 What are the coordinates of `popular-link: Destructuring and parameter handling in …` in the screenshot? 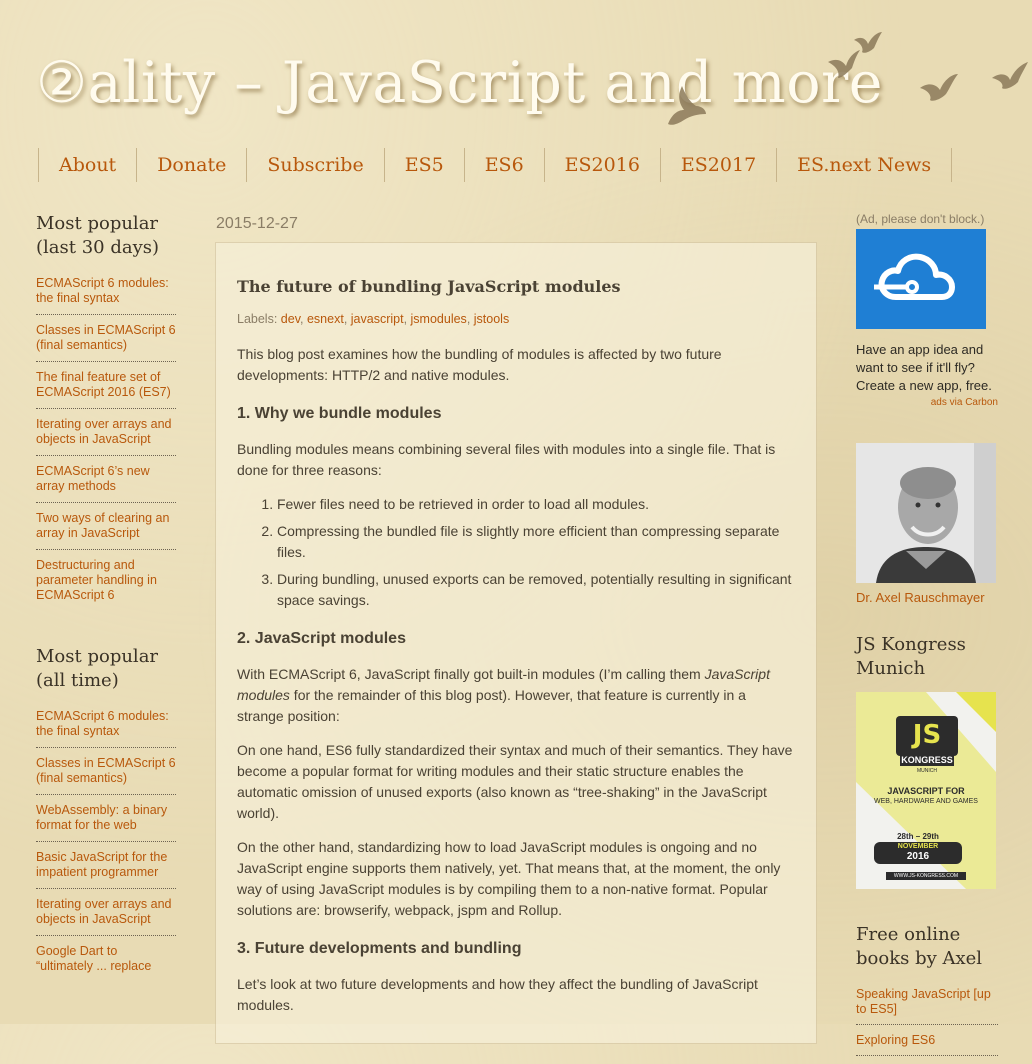 It's located at (106, 584).